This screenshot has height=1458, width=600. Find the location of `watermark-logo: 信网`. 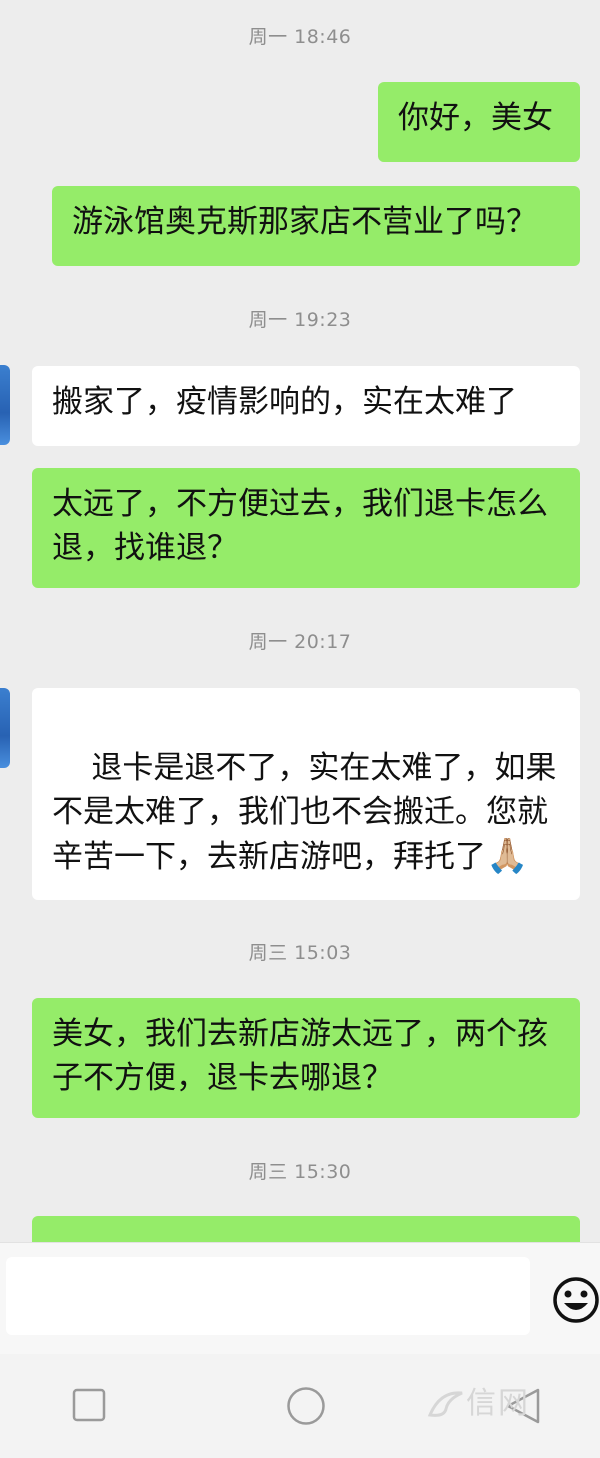

watermark-logo: 信网 is located at coordinates (478, 1401).